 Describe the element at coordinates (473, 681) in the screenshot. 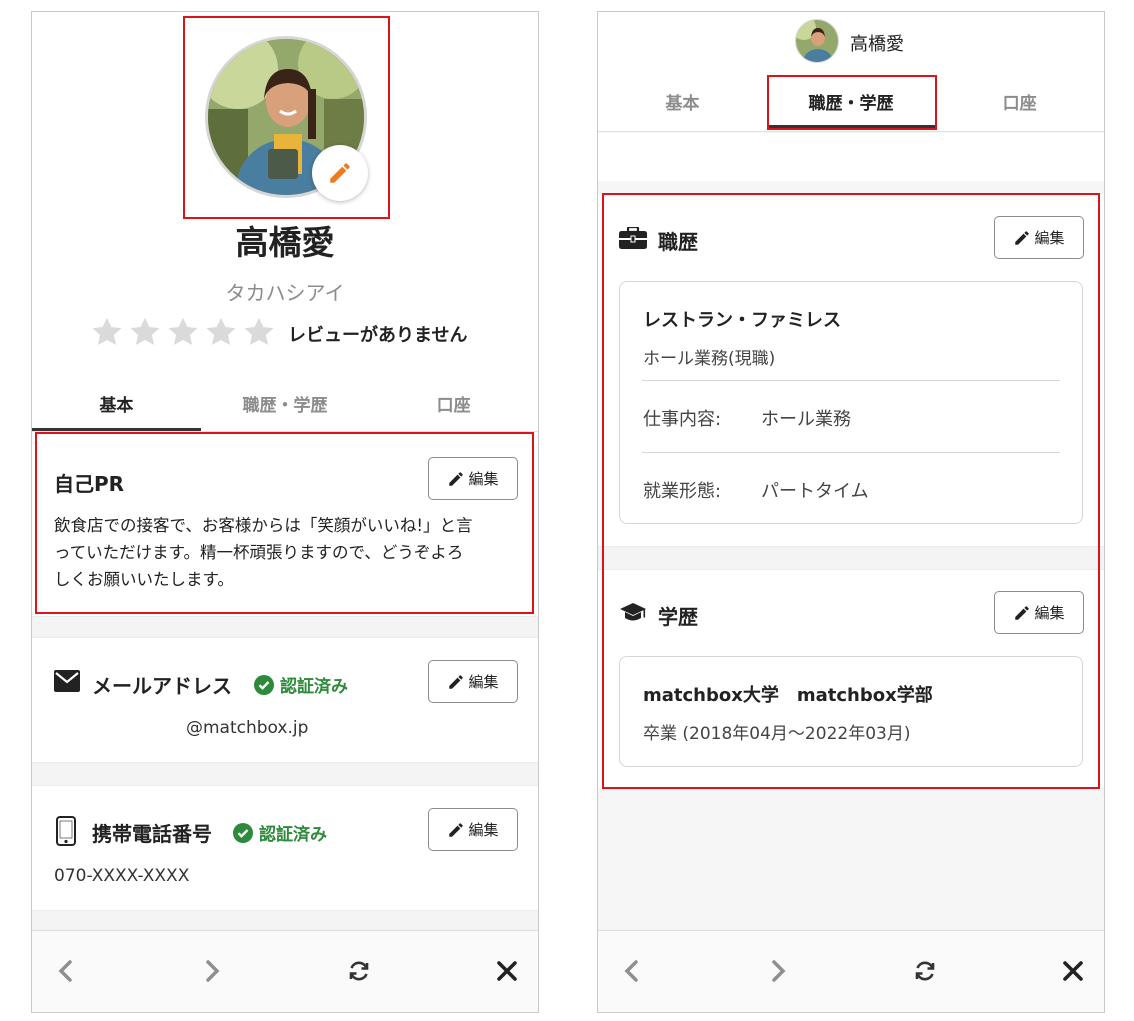

I see `email-edit-button: 編集` at that location.